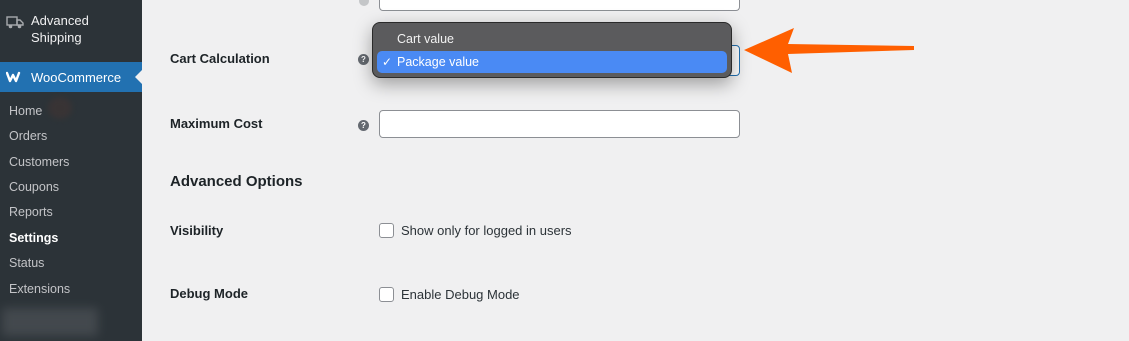  Describe the element at coordinates (364, 3) in the screenshot. I see `help-icon` at that location.